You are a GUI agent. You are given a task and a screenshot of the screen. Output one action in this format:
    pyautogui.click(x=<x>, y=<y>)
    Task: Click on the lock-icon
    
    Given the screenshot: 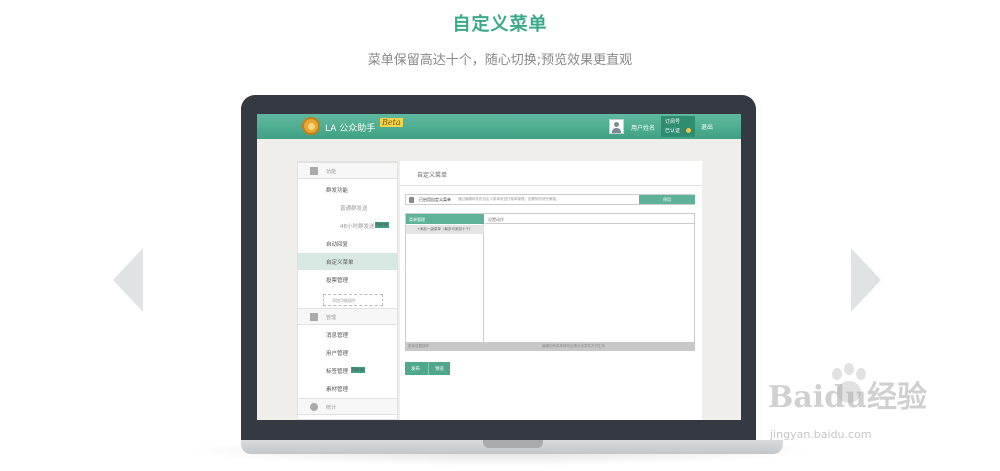 What is the action you would take?
    pyautogui.click(x=411, y=200)
    